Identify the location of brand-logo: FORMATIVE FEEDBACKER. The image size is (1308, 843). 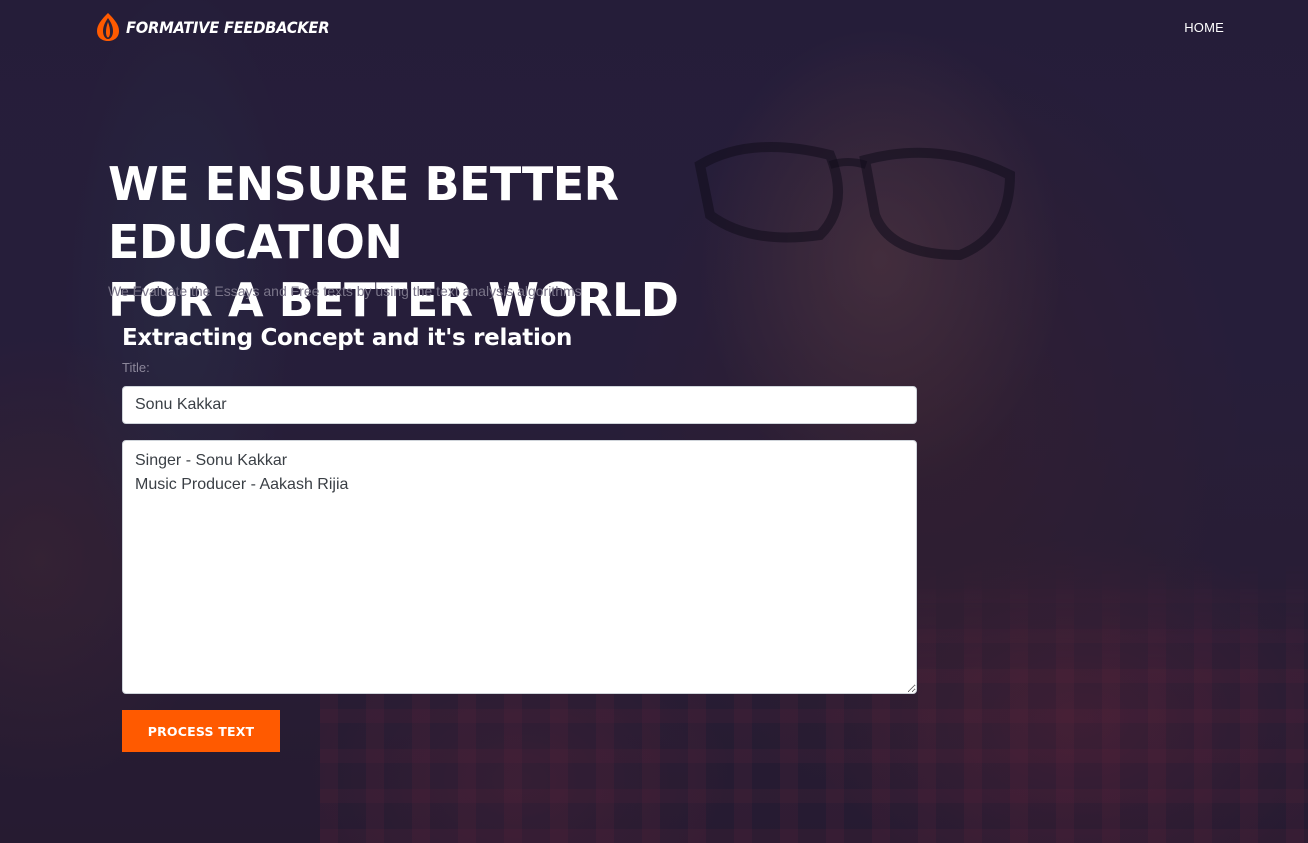
(219, 27).